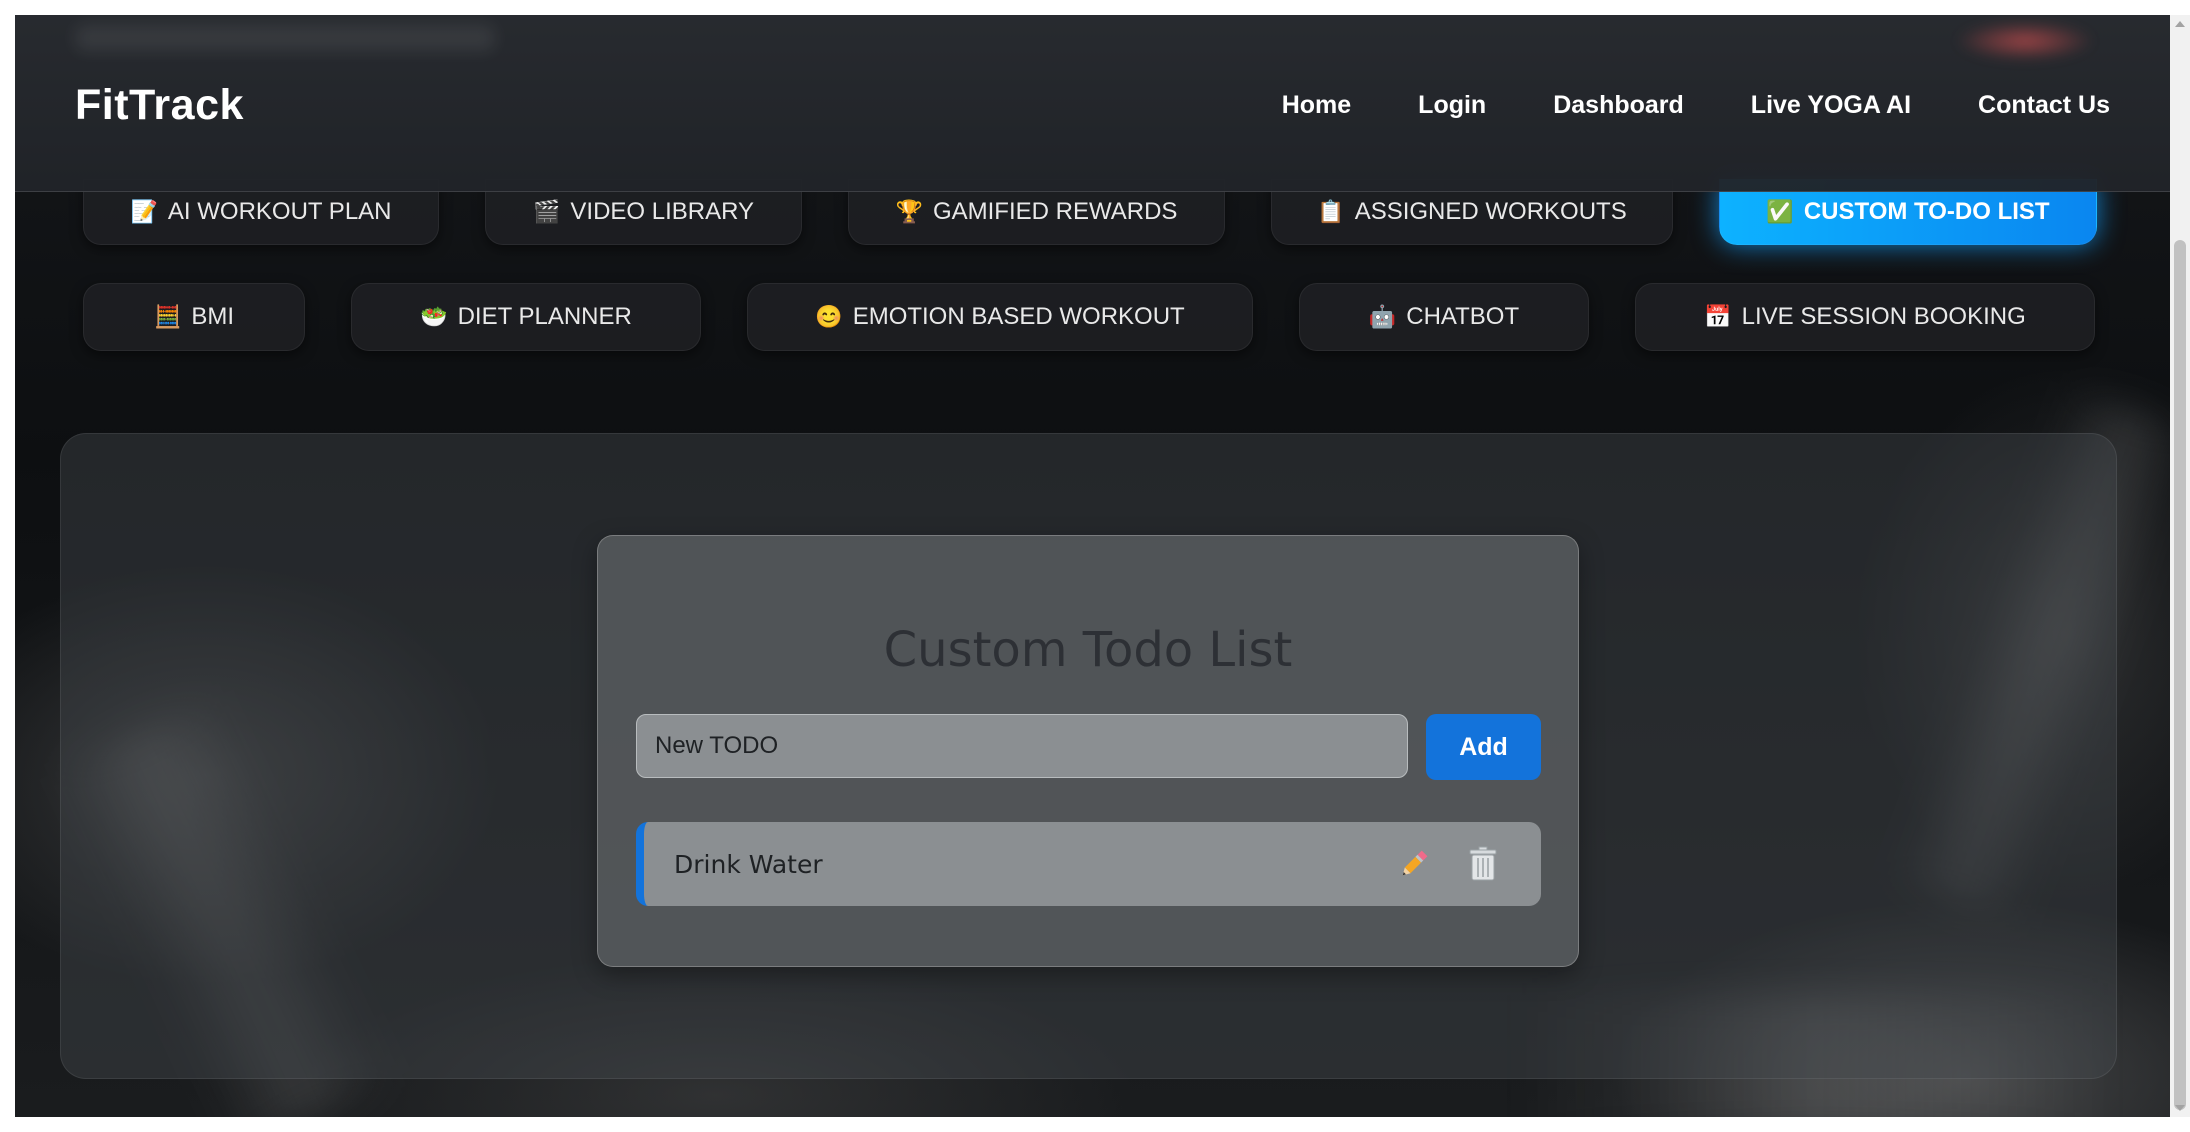 This screenshot has height=1132, width=2190. Describe the element at coordinates (1483, 747) in the screenshot. I see `add-todo-button: Add` at that location.